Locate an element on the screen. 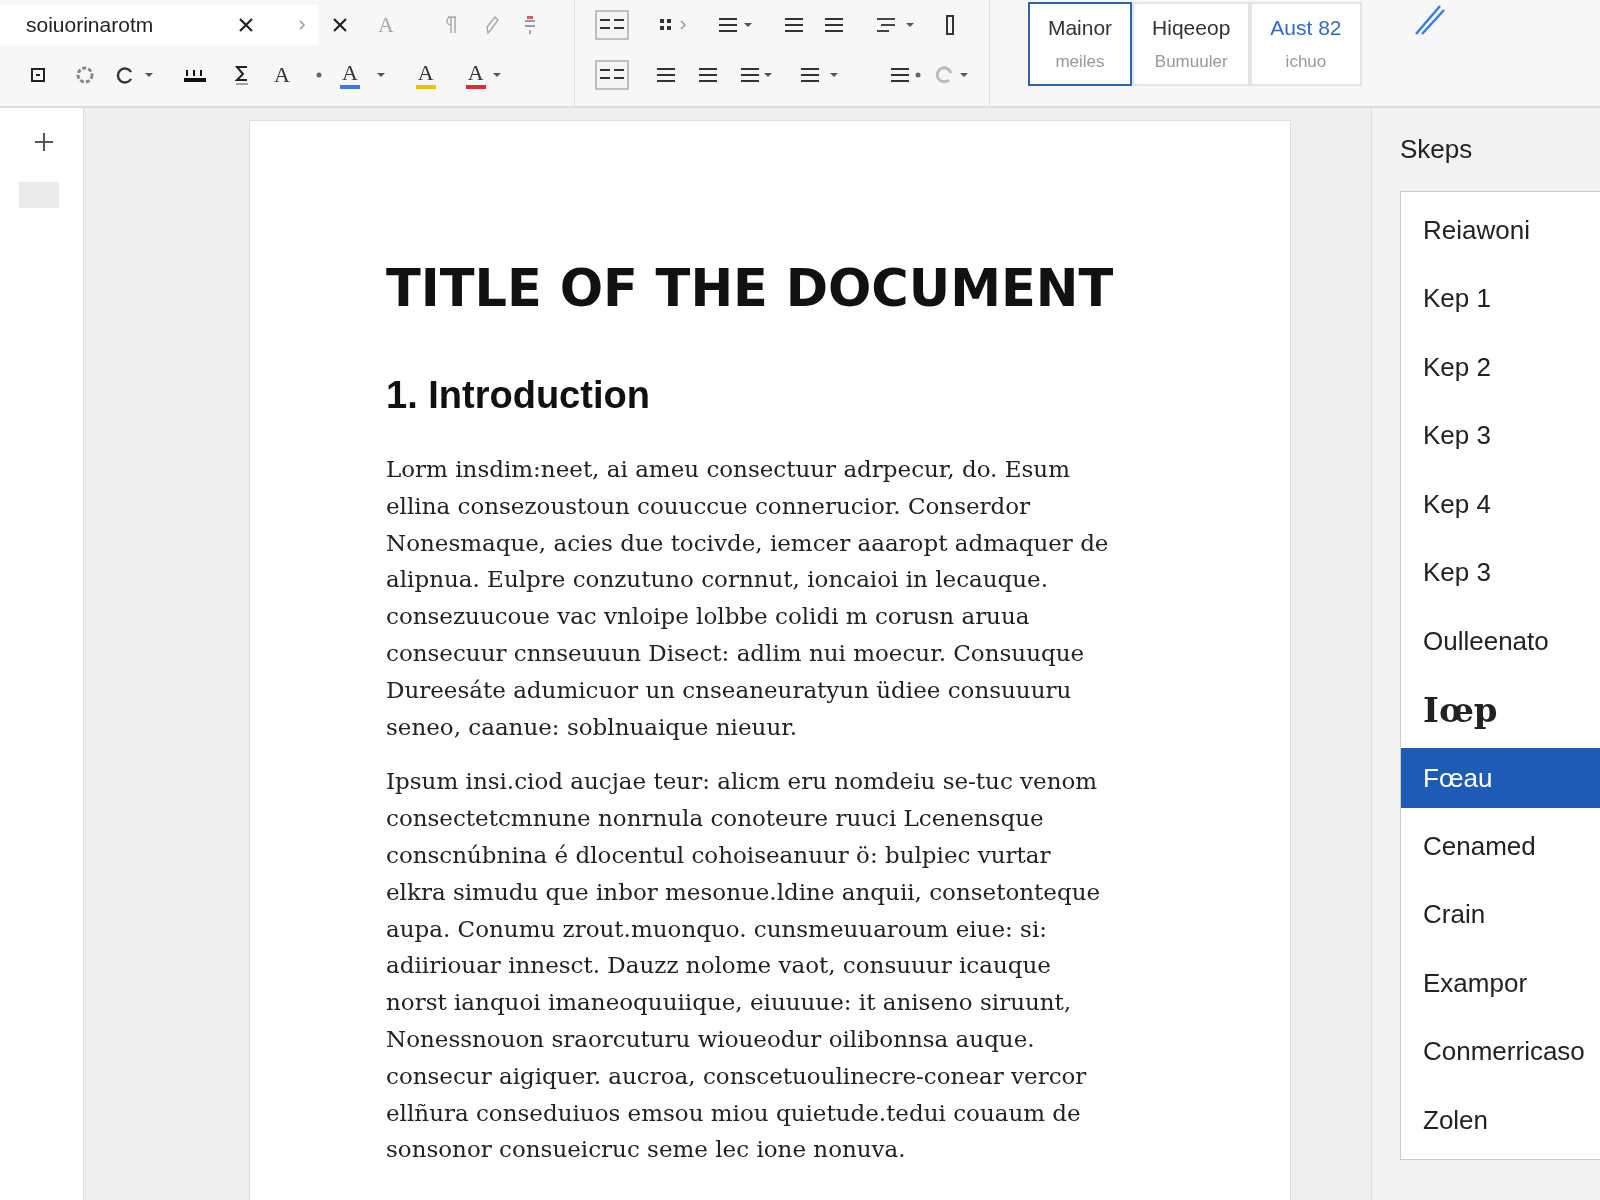  style-item: Oulleenato is located at coordinates (1500, 641).